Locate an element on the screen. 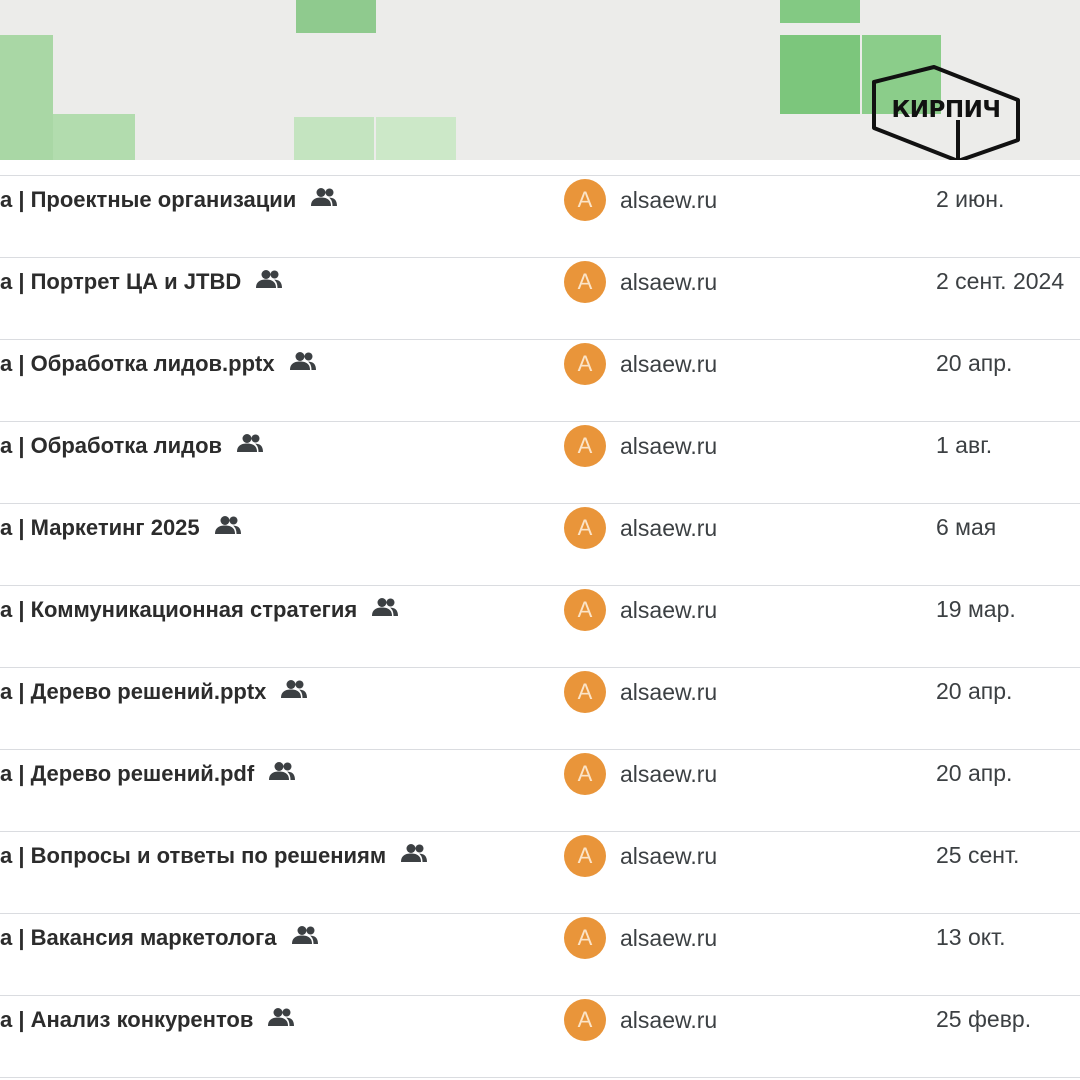  file-name-cell: а | Коммуникационная стратегия is located at coordinates (199, 627).